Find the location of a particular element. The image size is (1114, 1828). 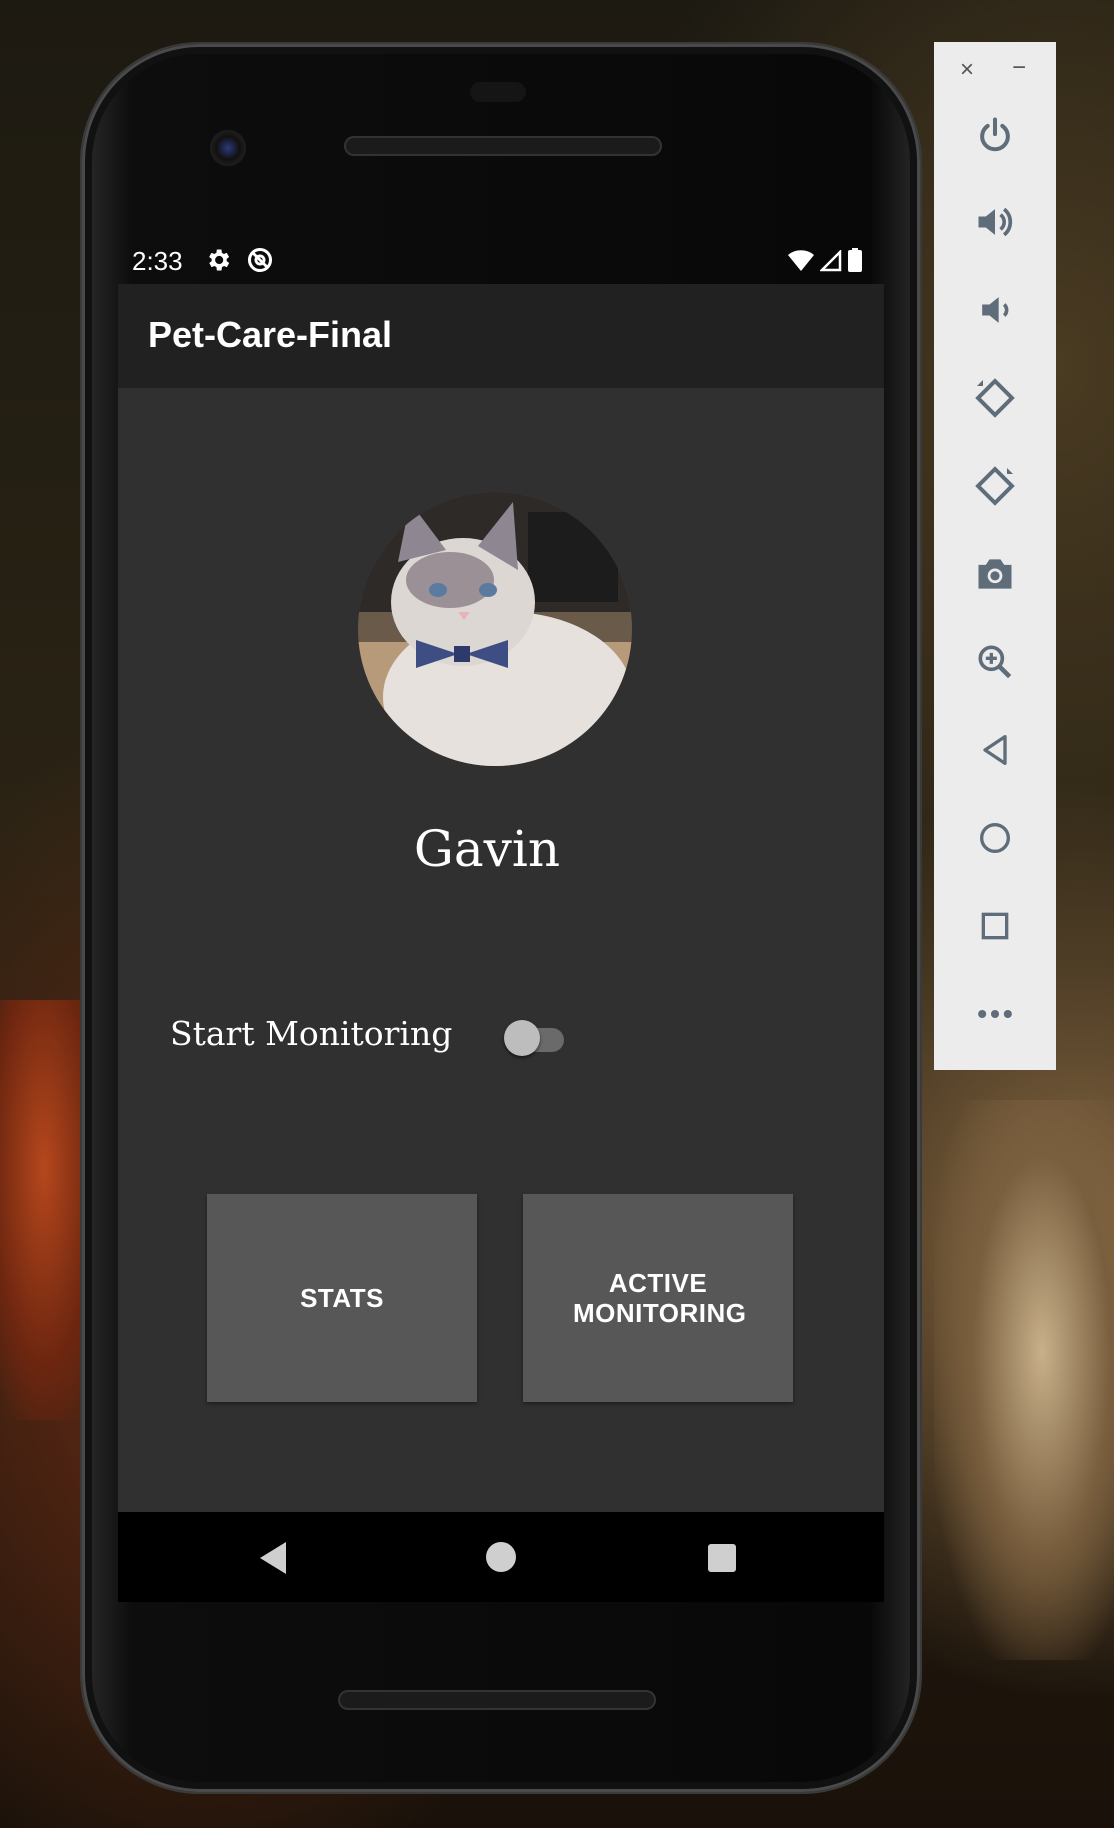

status-time: 2:33 is located at coordinates (157, 261).